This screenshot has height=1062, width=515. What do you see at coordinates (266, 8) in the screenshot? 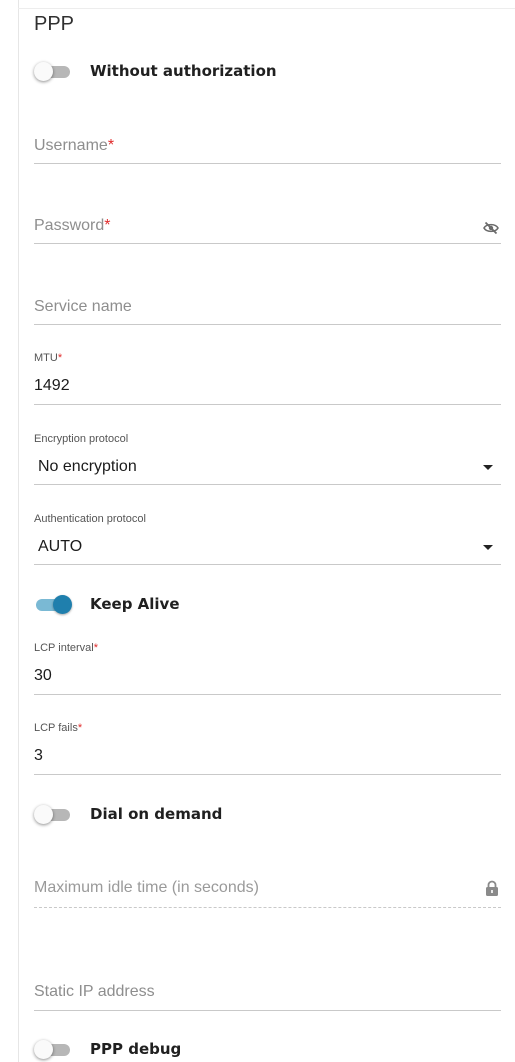
I see `panel-top-divider` at bounding box center [266, 8].